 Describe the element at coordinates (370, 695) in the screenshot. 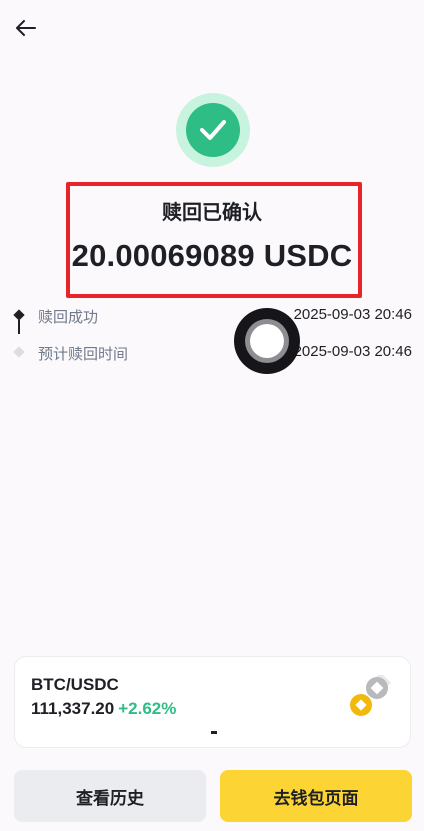

I see `coin-pair-icon` at that location.